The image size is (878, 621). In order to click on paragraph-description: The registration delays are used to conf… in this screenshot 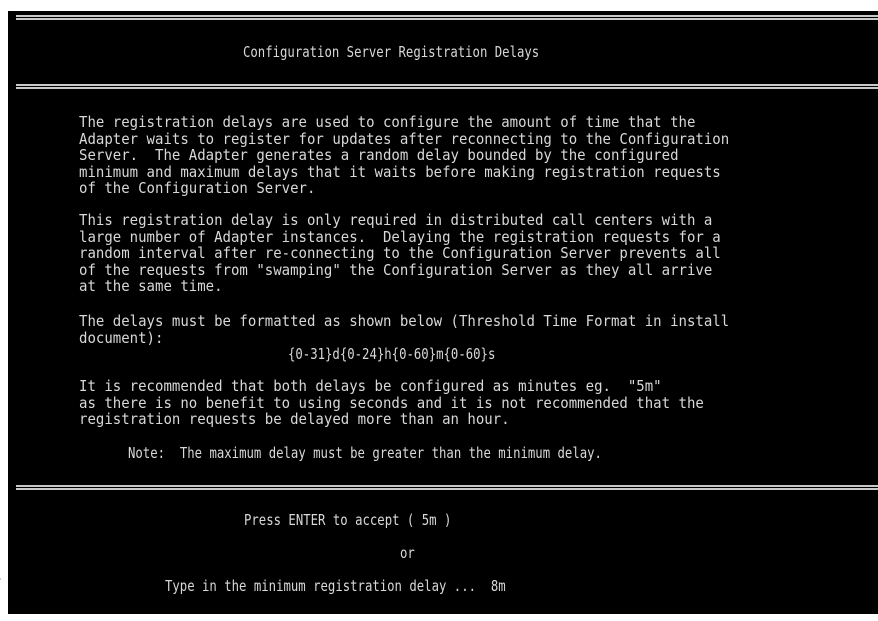, I will do `click(404, 155)`.